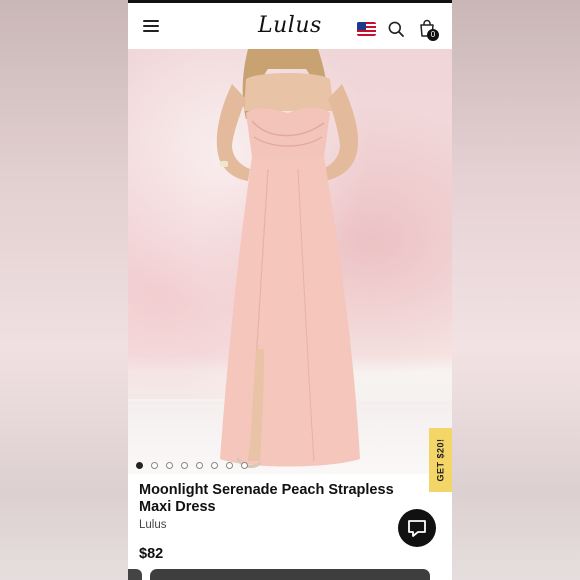  What do you see at coordinates (433, 35) in the screenshot?
I see `cart-count-badge: 0` at bounding box center [433, 35].